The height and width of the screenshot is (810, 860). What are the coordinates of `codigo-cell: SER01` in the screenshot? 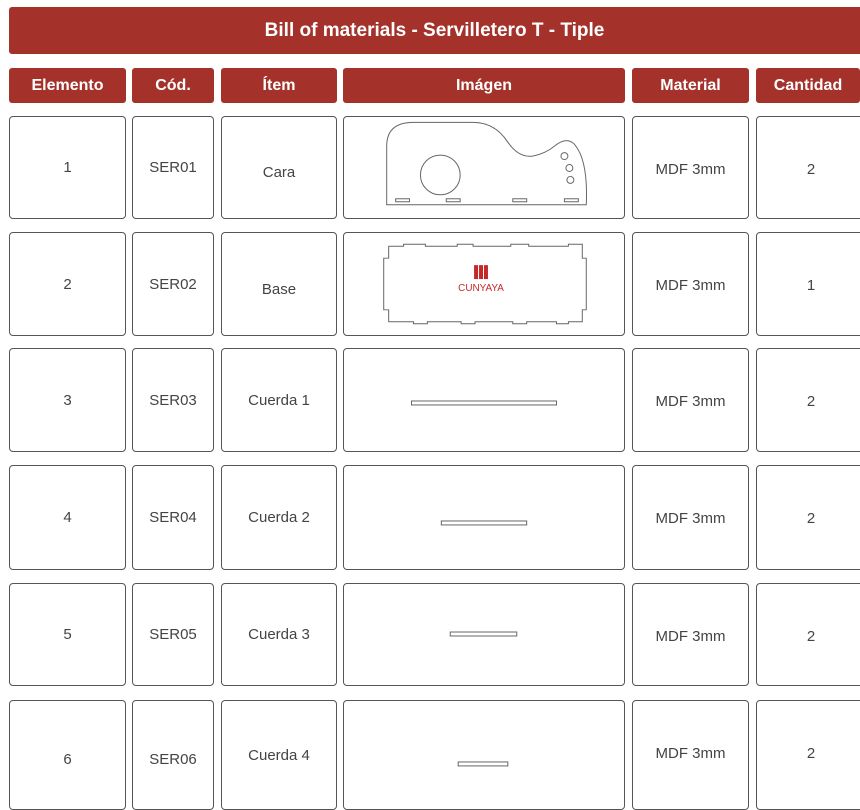 It's located at (173, 167).